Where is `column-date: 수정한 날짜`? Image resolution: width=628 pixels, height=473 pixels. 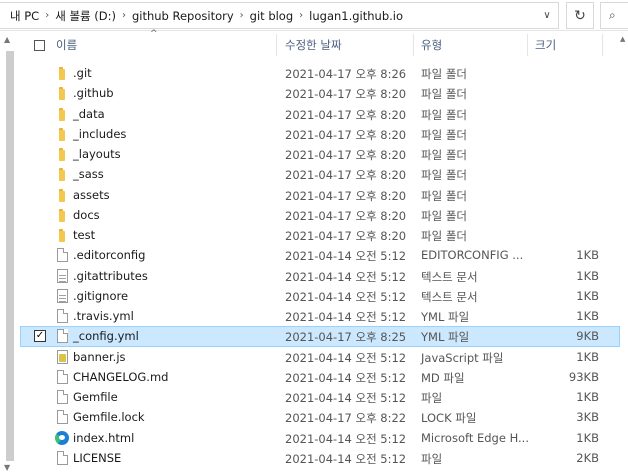
column-date: 수정한 날짜 is located at coordinates (313, 45).